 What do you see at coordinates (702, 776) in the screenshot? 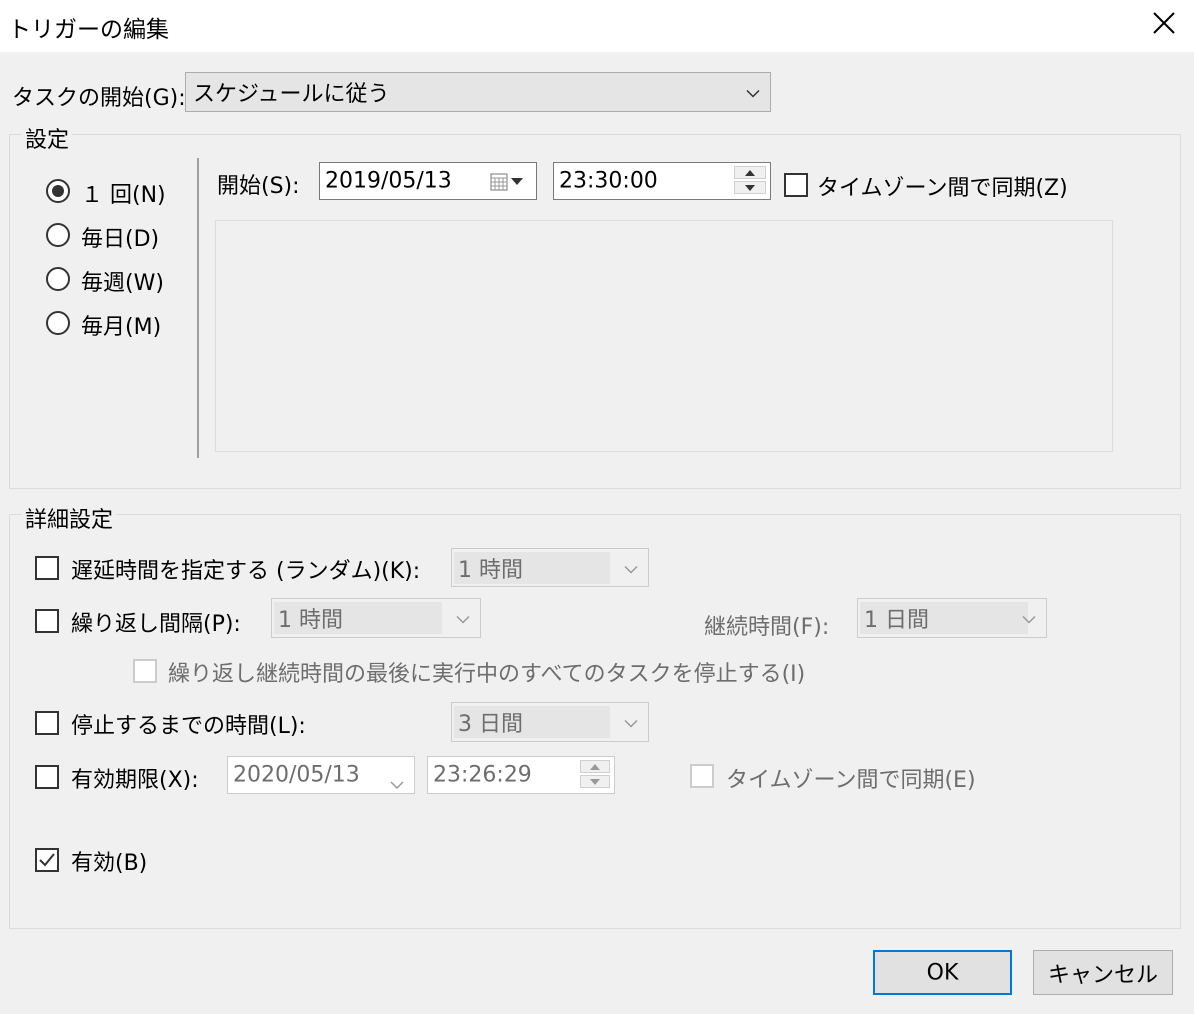
I see `expire-sync-timezone-checkbox` at bounding box center [702, 776].